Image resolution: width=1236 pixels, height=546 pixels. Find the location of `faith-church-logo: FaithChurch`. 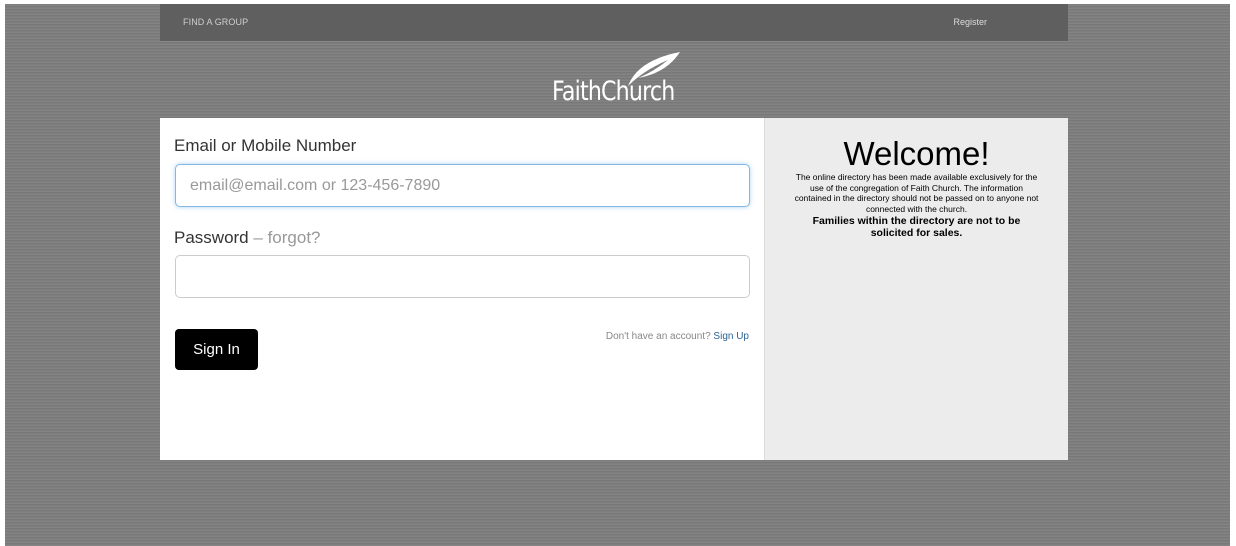

faith-church-logo: FaithChurch is located at coordinates (618, 81).